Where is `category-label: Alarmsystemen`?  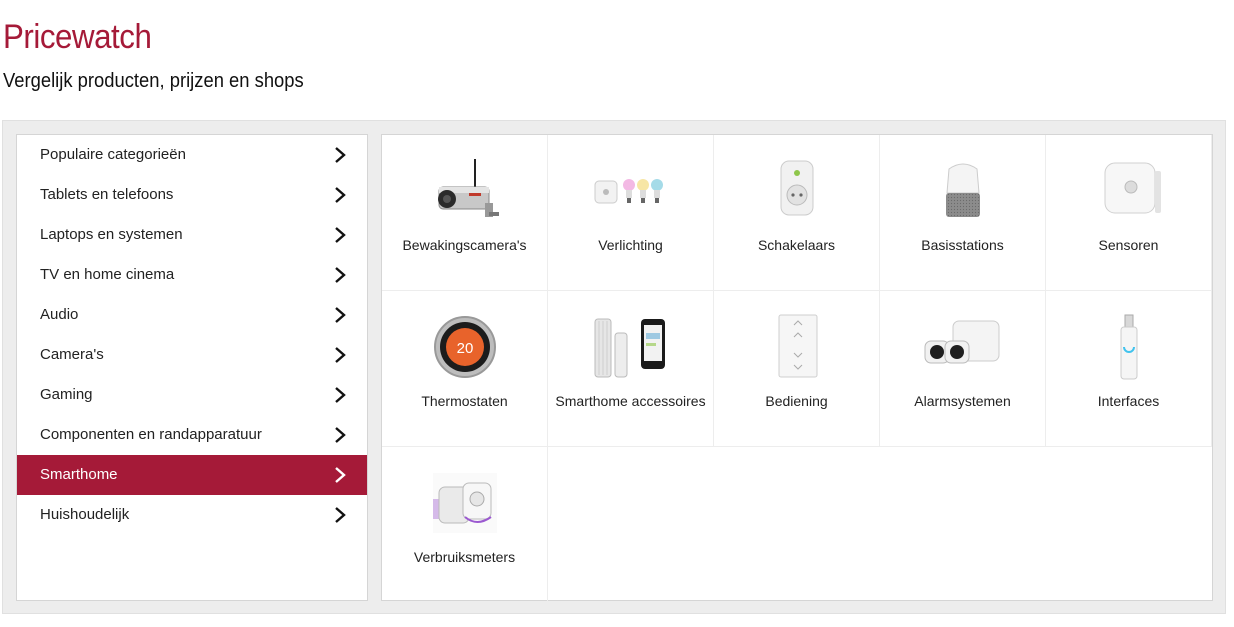
category-label: Alarmsystemen is located at coordinates (962, 401).